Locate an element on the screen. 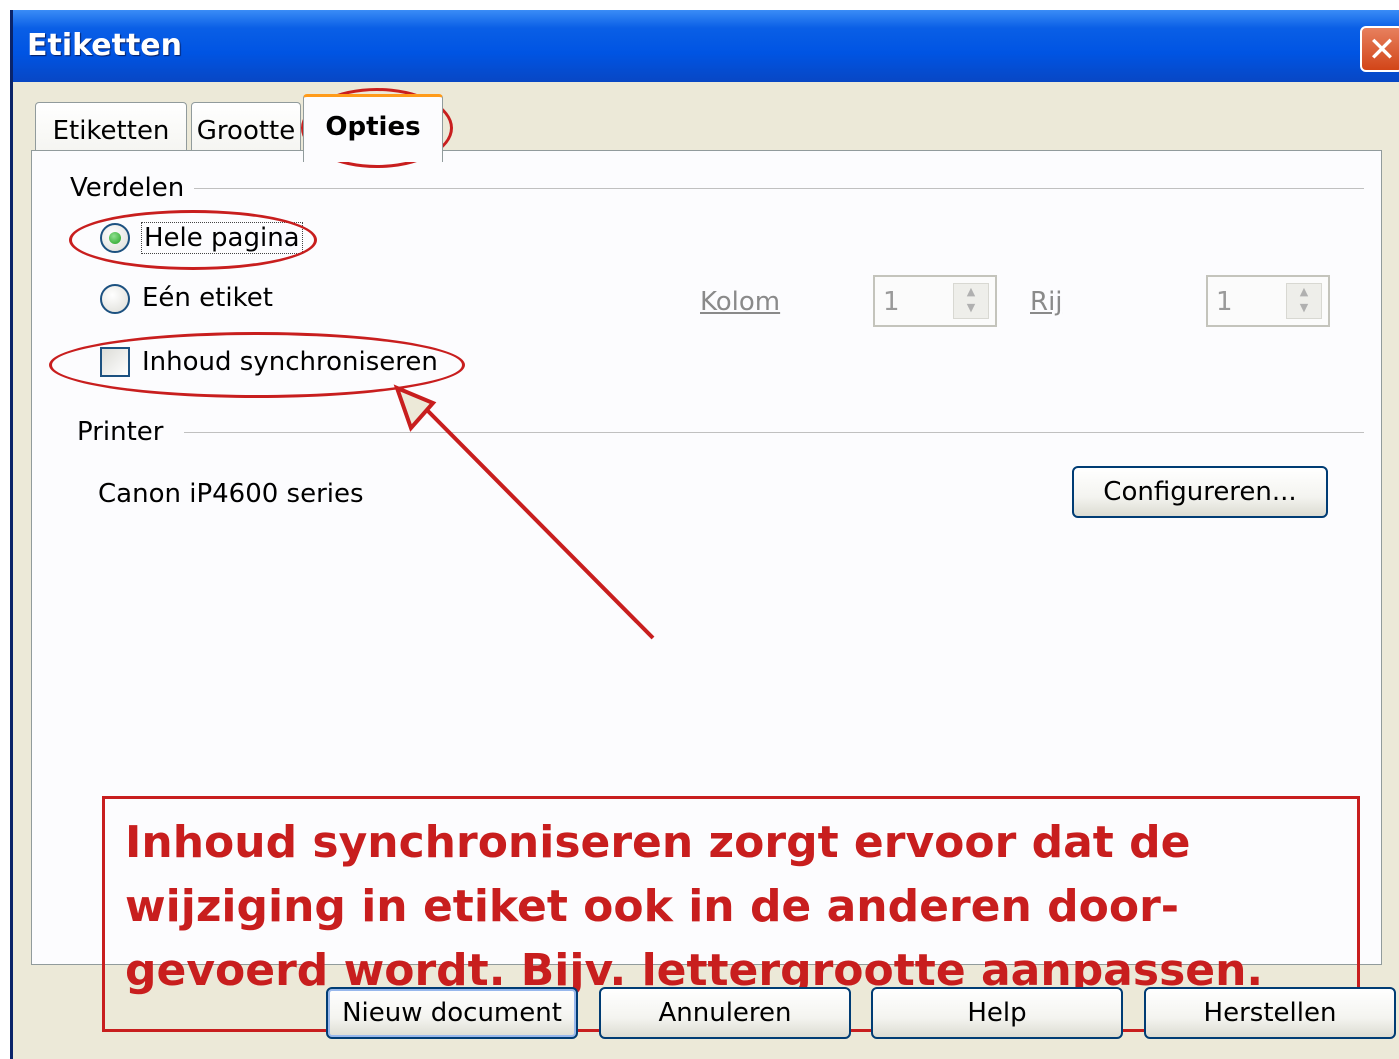 Image resolution: width=1399 pixels, height=1059 pixels. rij-label: Rij is located at coordinates (1046, 302).